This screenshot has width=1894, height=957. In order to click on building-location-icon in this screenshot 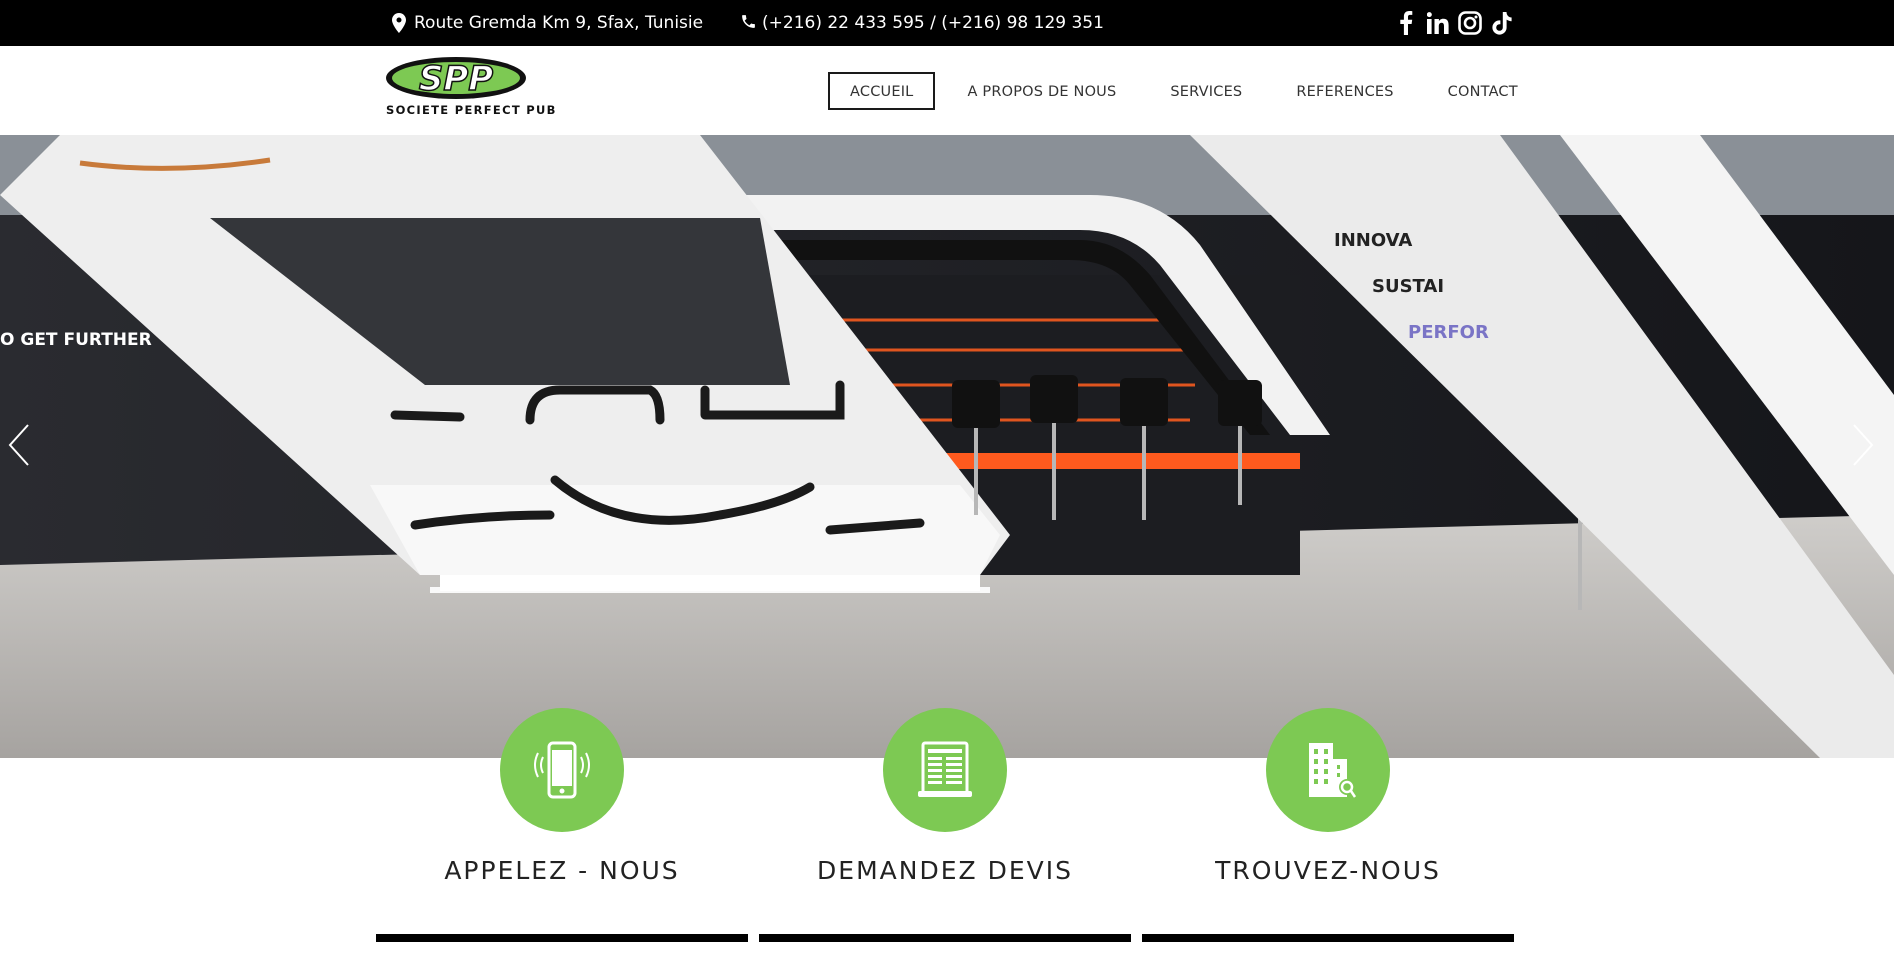, I will do `click(1333, 770)`.